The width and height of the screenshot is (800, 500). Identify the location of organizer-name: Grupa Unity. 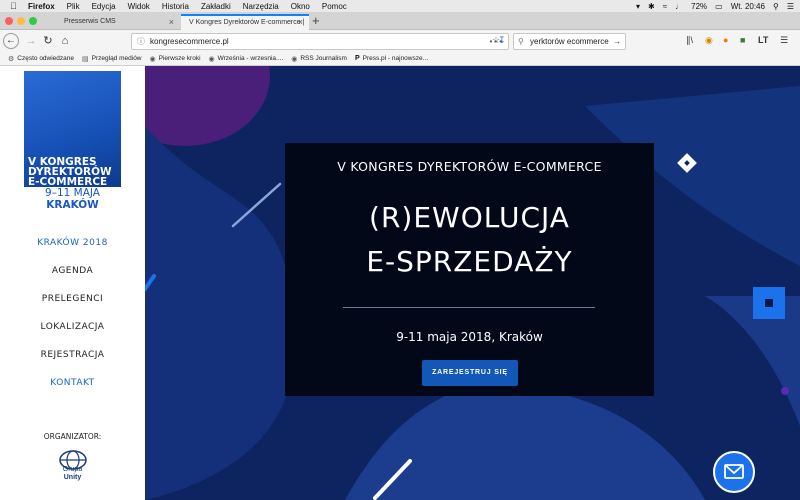
(72, 474).